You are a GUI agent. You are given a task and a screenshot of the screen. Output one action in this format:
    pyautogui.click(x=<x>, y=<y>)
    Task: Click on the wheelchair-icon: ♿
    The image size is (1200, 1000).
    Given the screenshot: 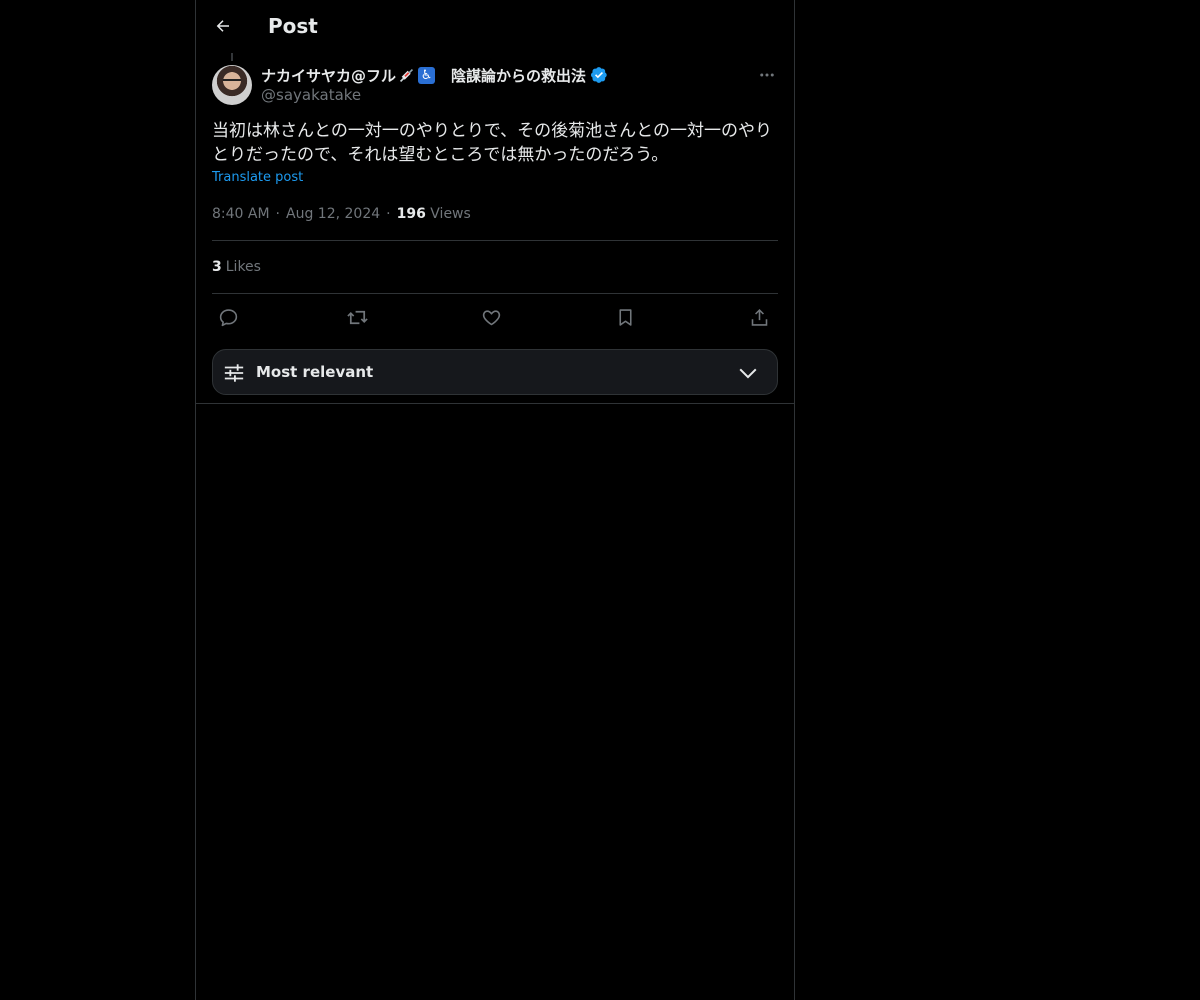 What is the action you would take?
    pyautogui.click(x=427, y=75)
    